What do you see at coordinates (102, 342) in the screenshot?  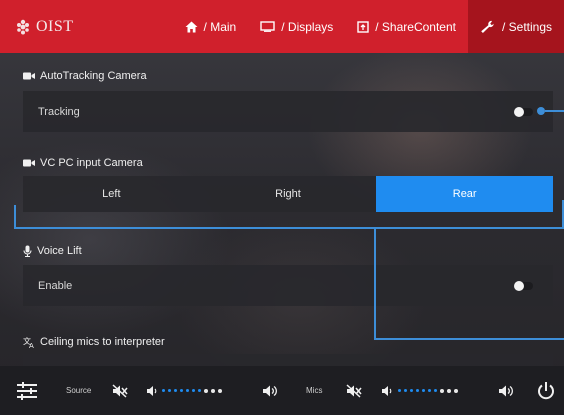 I see `ceiling-mics-title-text: Ceiling mics to interpreter` at bounding box center [102, 342].